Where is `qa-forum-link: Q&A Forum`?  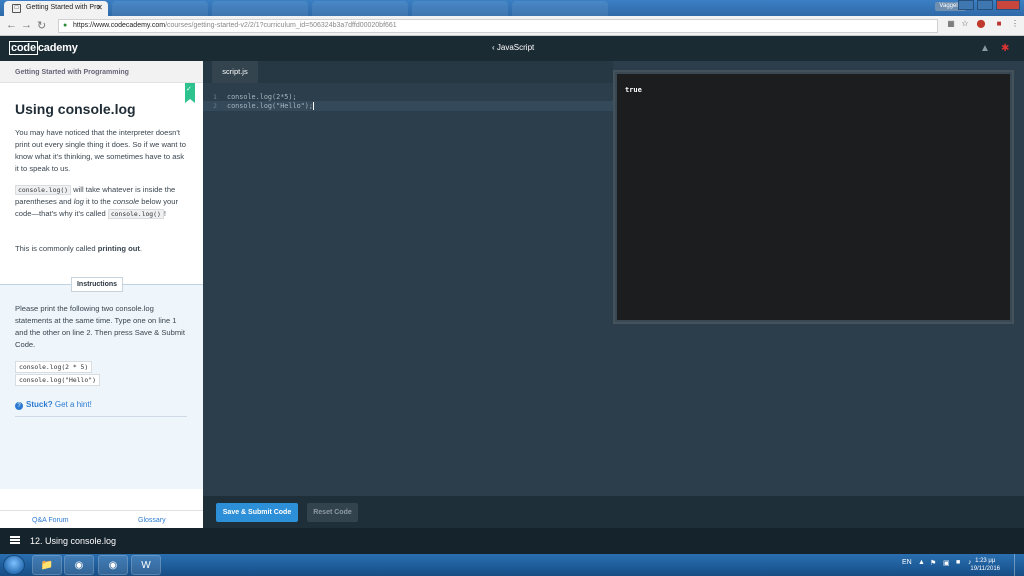
qa-forum-link: Q&A Forum is located at coordinates (50, 520).